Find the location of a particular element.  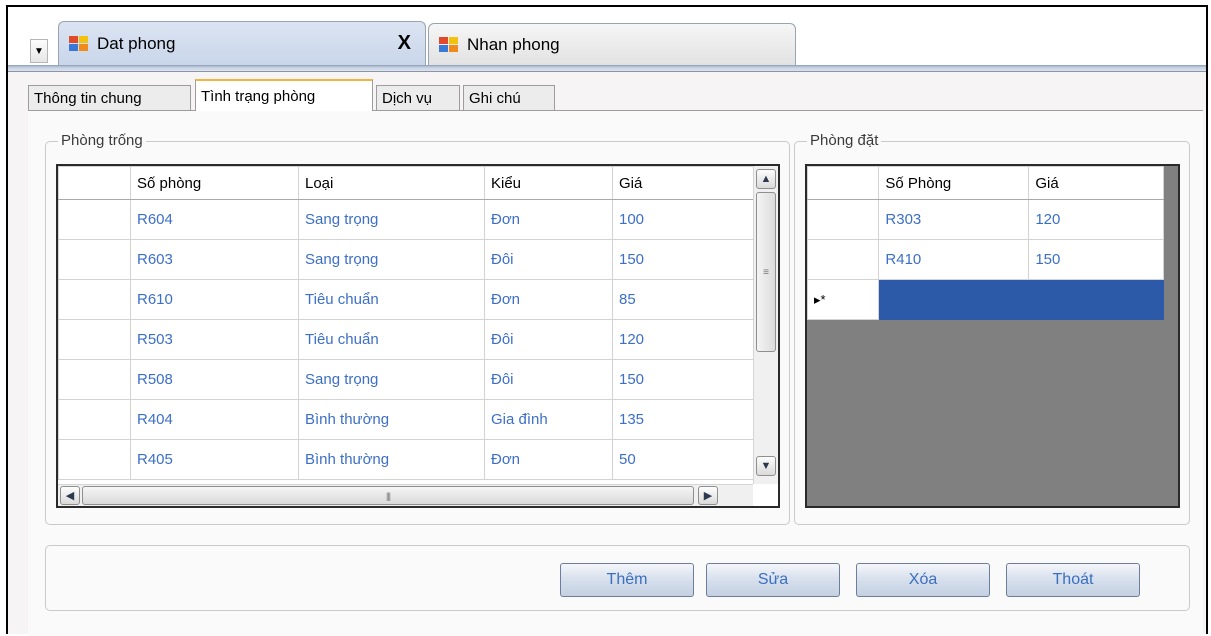

new-row: ▸* is located at coordinates (985, 299).